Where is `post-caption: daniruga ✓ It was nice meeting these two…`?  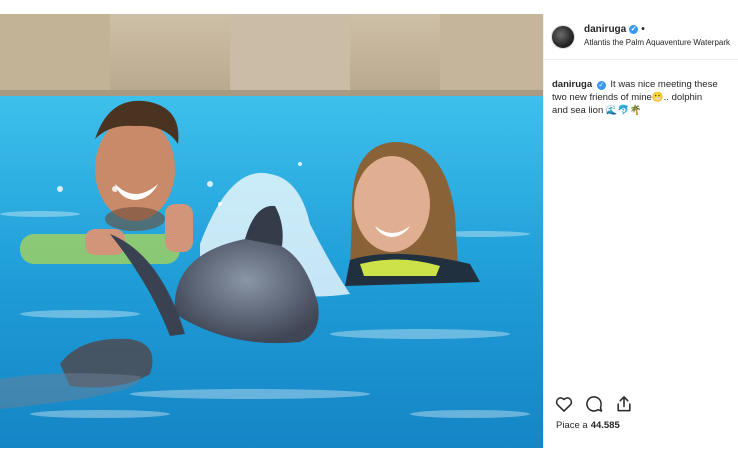
post-caption: daniruga ✓ It was nice meeting these two… is located at coordinates (642, 97).